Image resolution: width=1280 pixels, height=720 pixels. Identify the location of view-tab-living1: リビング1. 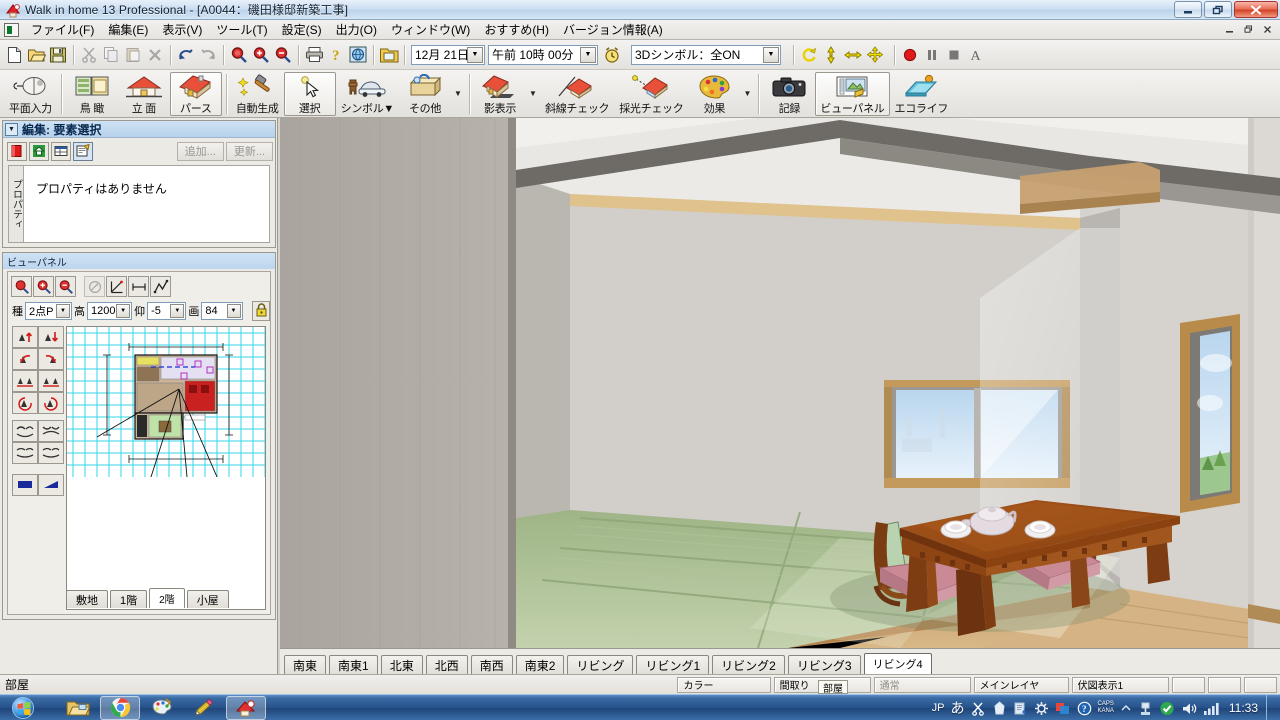
(673, 664).